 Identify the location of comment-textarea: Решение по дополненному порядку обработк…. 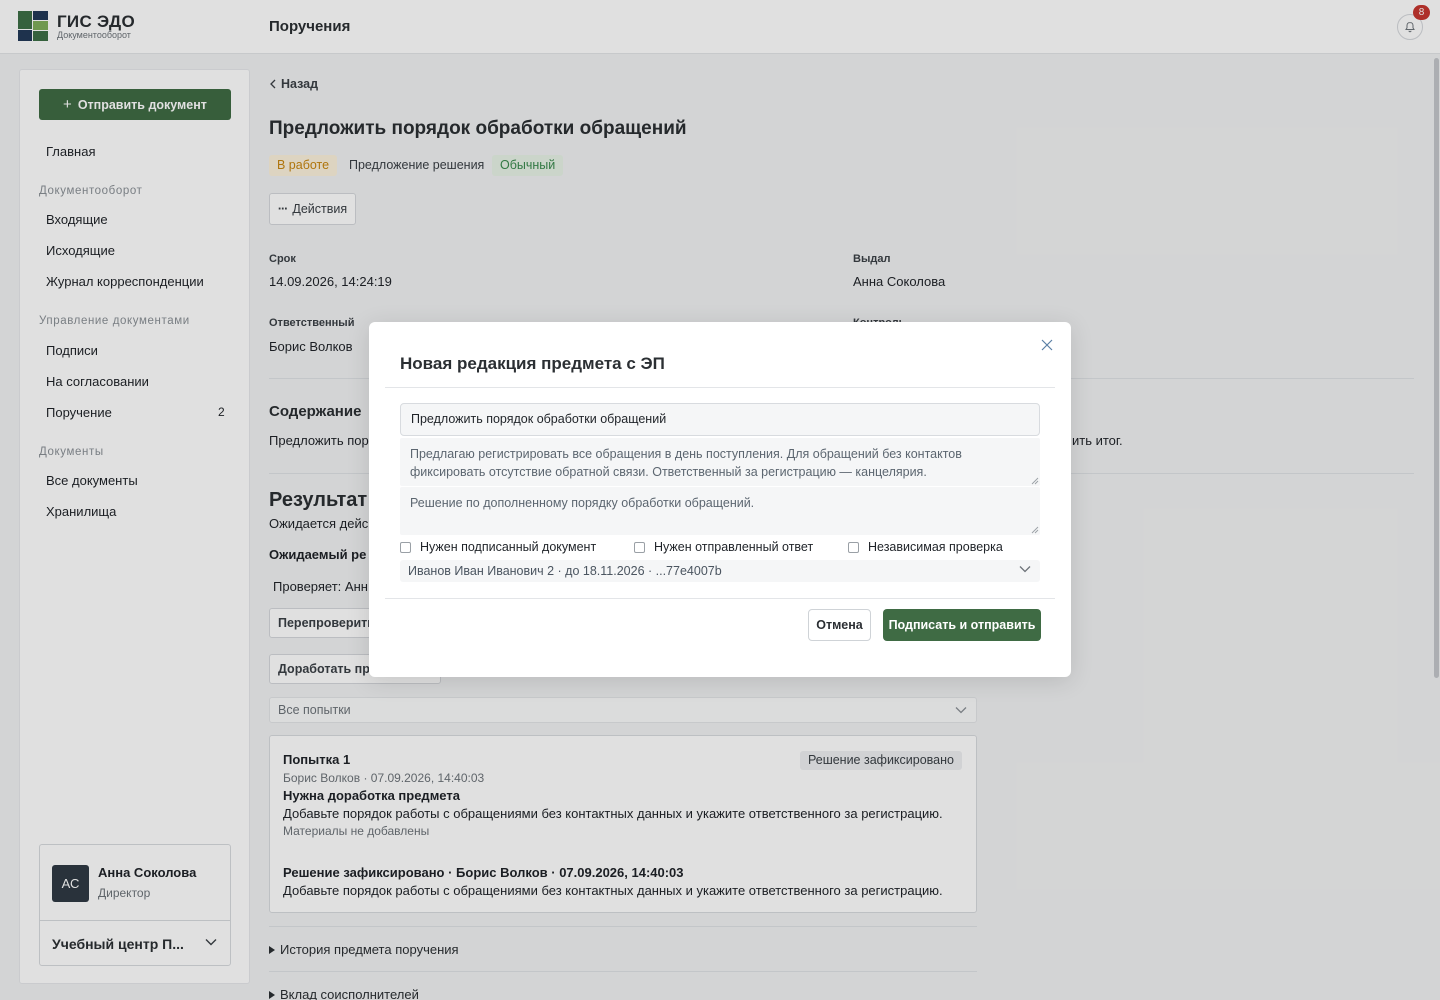
(720, 511).